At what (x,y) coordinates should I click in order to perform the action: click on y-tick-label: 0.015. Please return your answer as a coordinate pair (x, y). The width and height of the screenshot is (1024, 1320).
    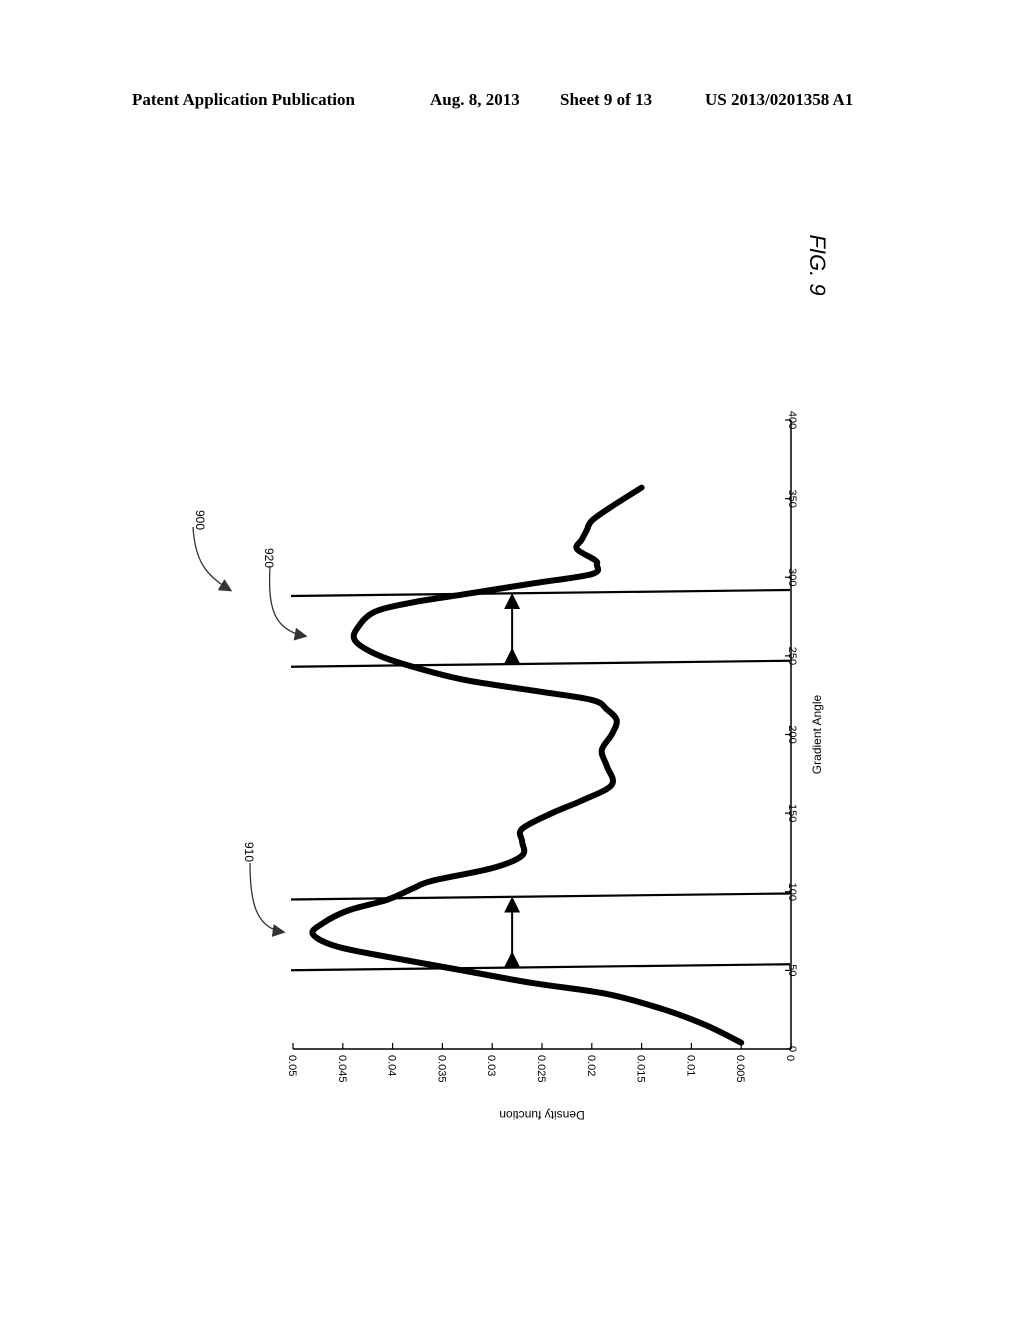
    Looking at the image, I should click on (641, 1069).